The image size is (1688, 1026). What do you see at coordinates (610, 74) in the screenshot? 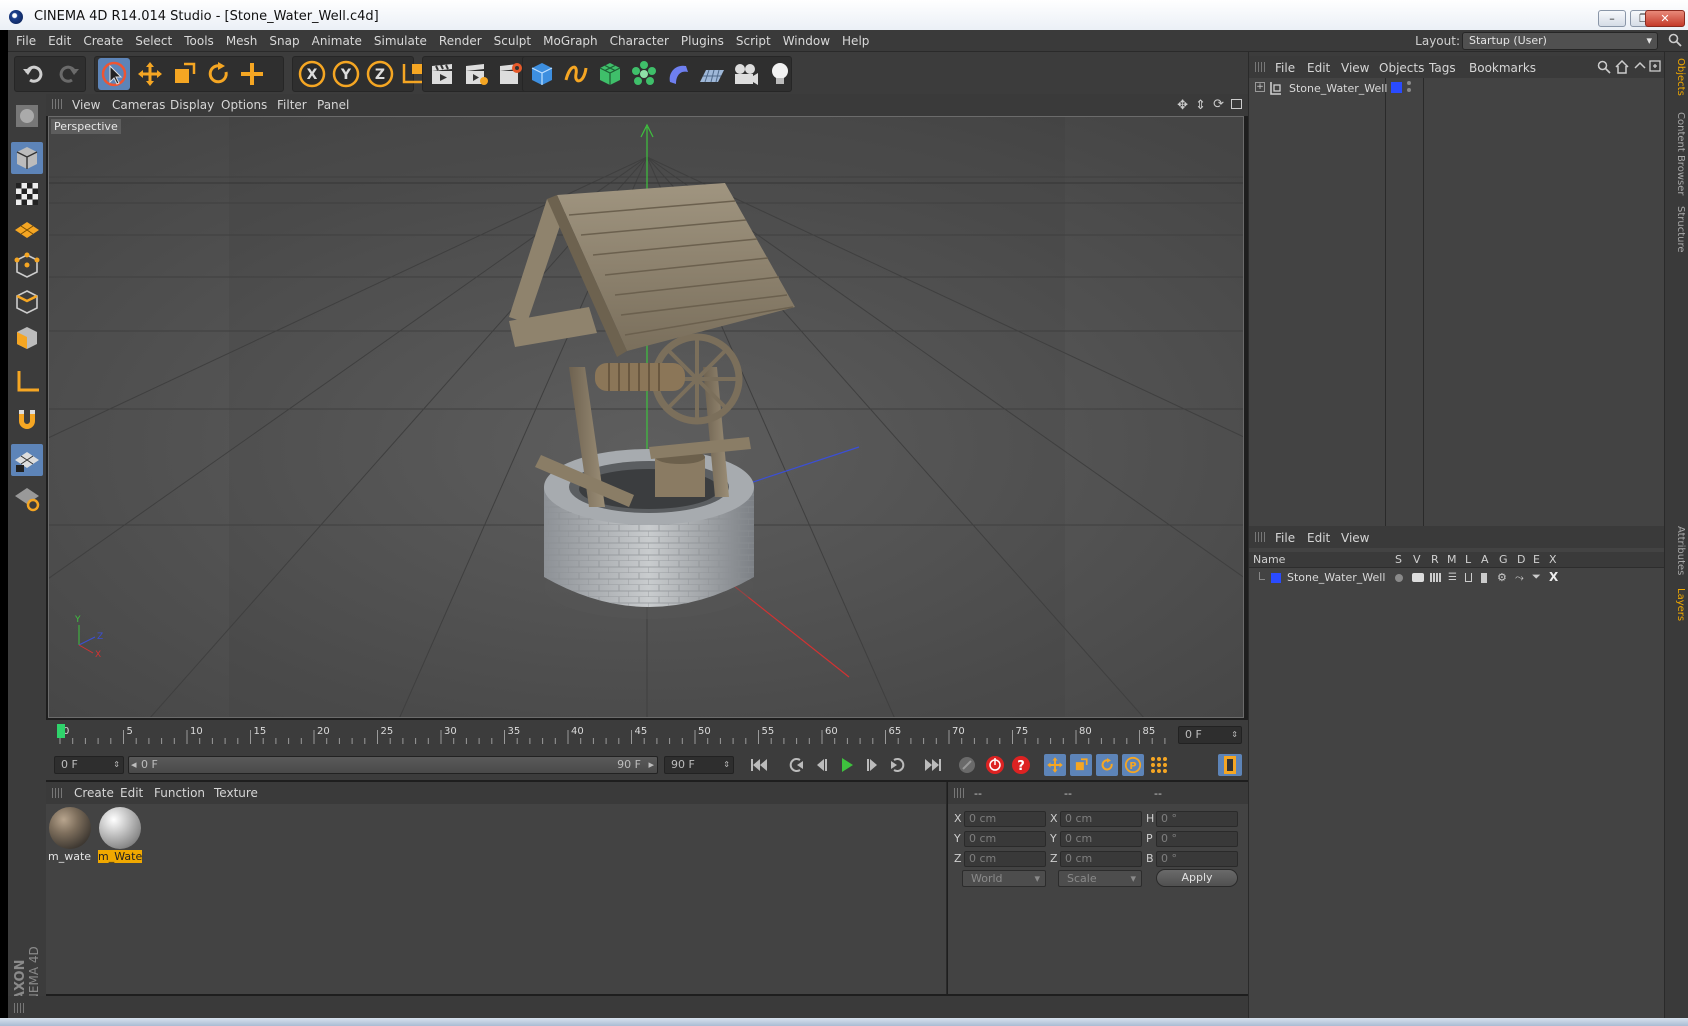
I see `nurbs-button` at bounding box center [610, 74].